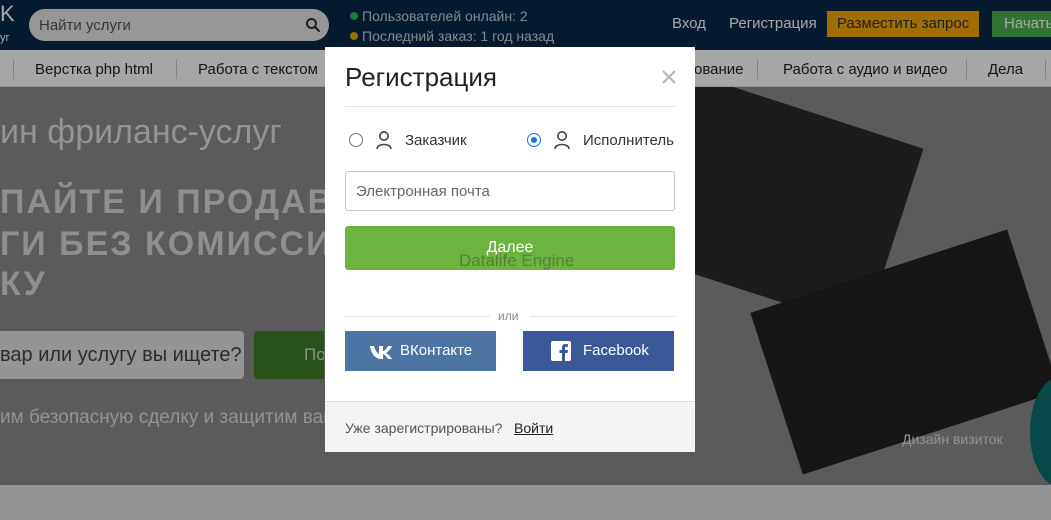  I want to click on close-icon, so click(669, 77).